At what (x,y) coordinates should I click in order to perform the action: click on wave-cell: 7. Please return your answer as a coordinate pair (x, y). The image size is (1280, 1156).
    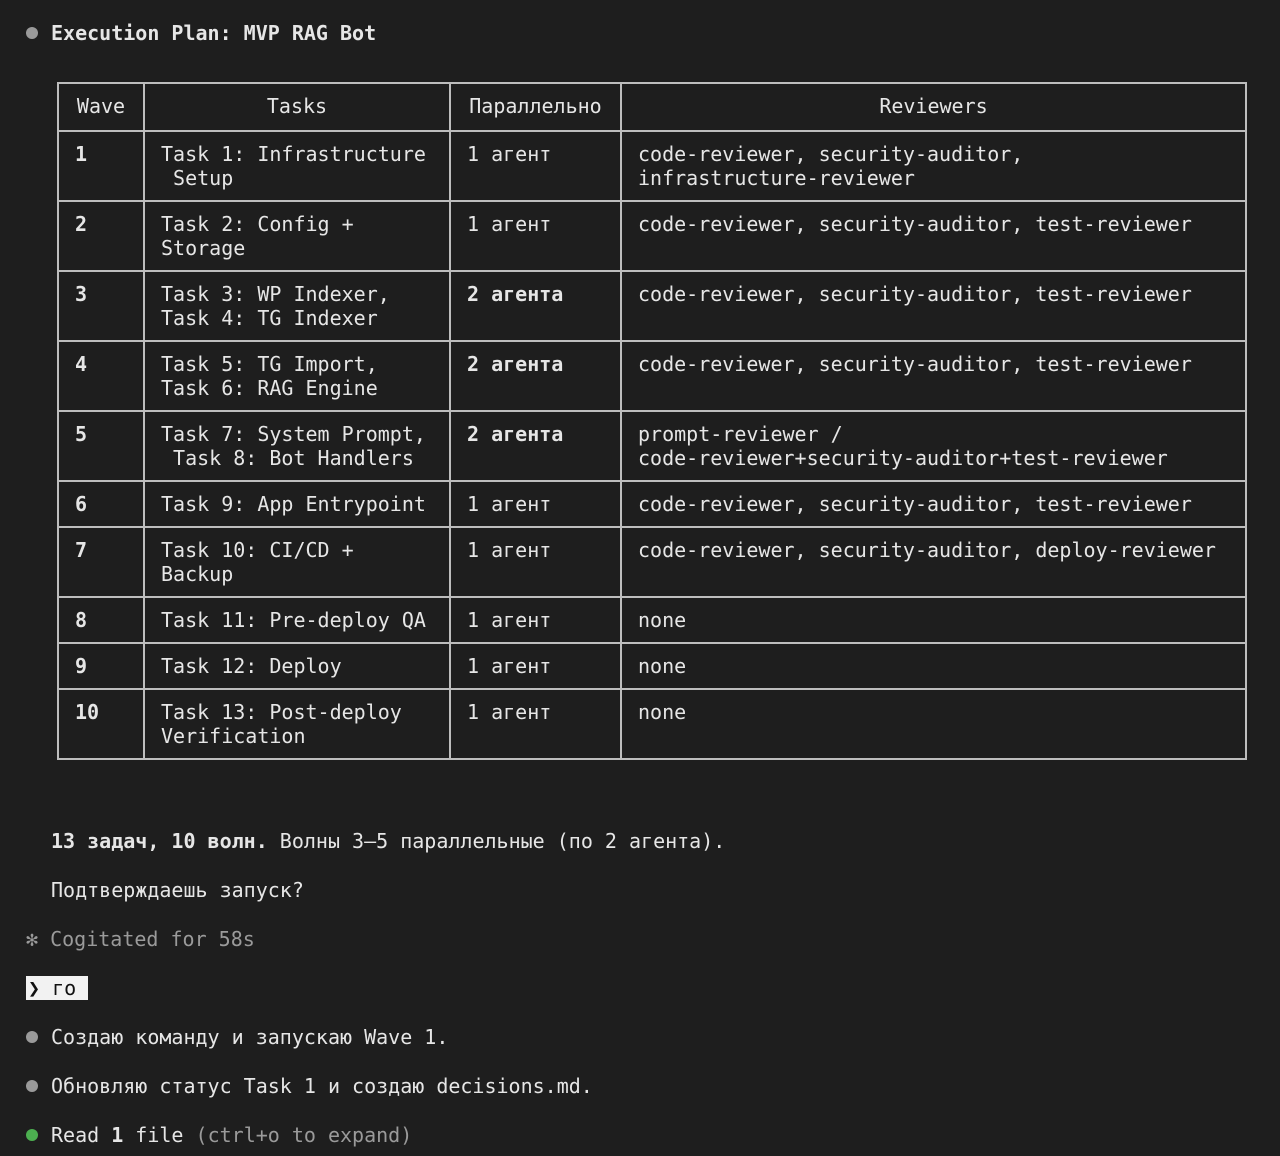
    Looking at the image, I should click on (101, 562).